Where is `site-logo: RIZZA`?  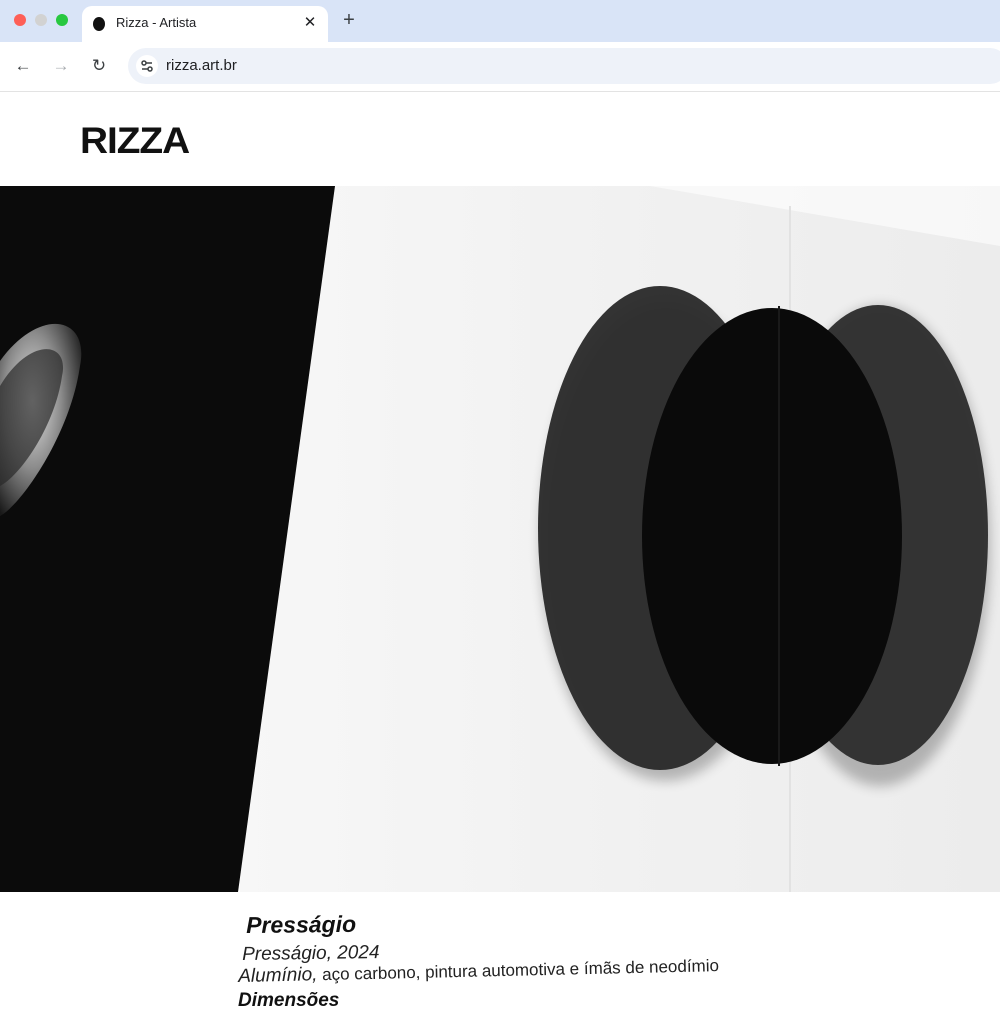
site-logo: RIZZA is located at coordinates (135, 141).